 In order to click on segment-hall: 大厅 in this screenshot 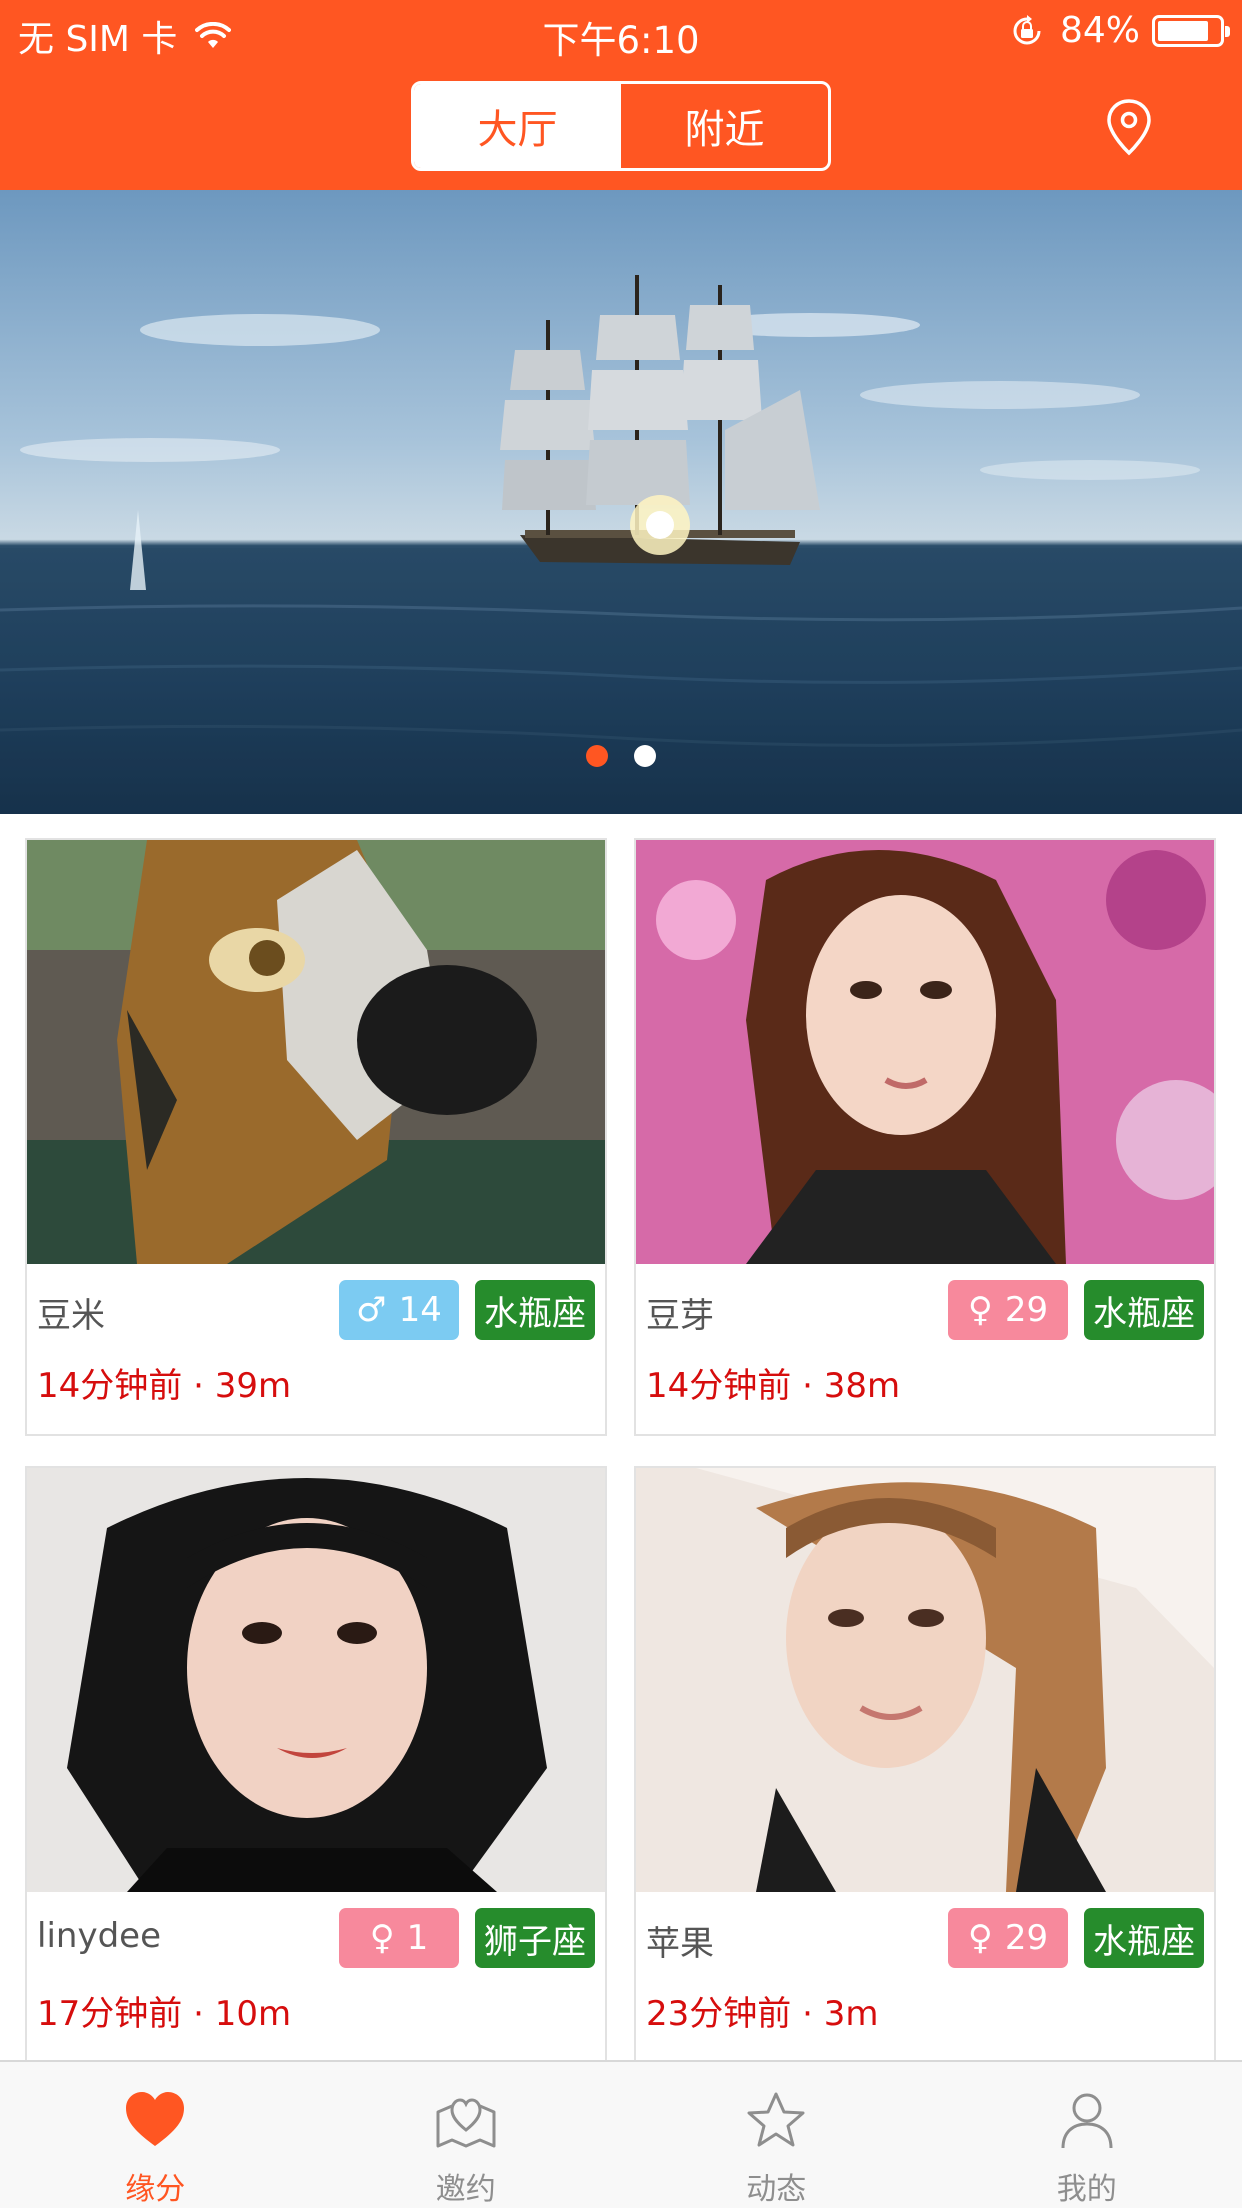, I will do `click(517, 126)`.